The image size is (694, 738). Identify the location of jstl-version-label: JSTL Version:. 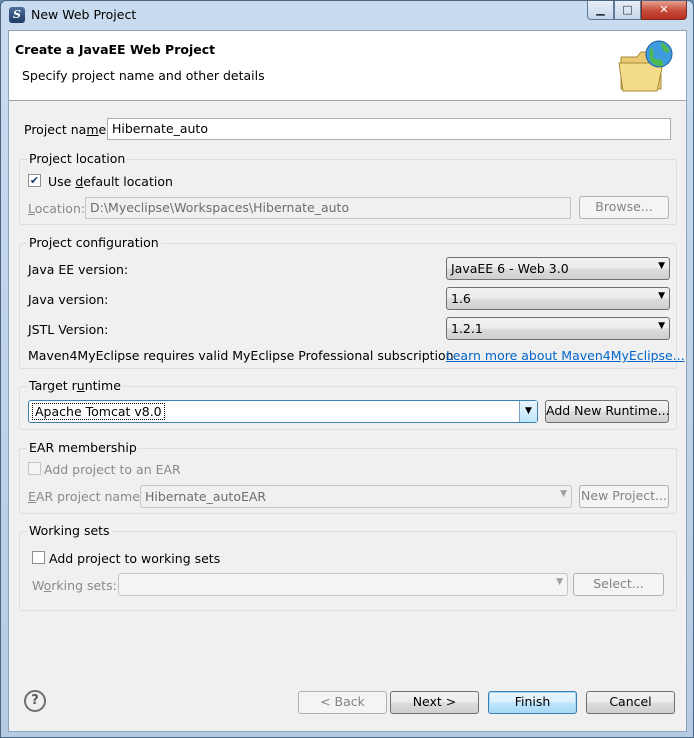
(68, 329).